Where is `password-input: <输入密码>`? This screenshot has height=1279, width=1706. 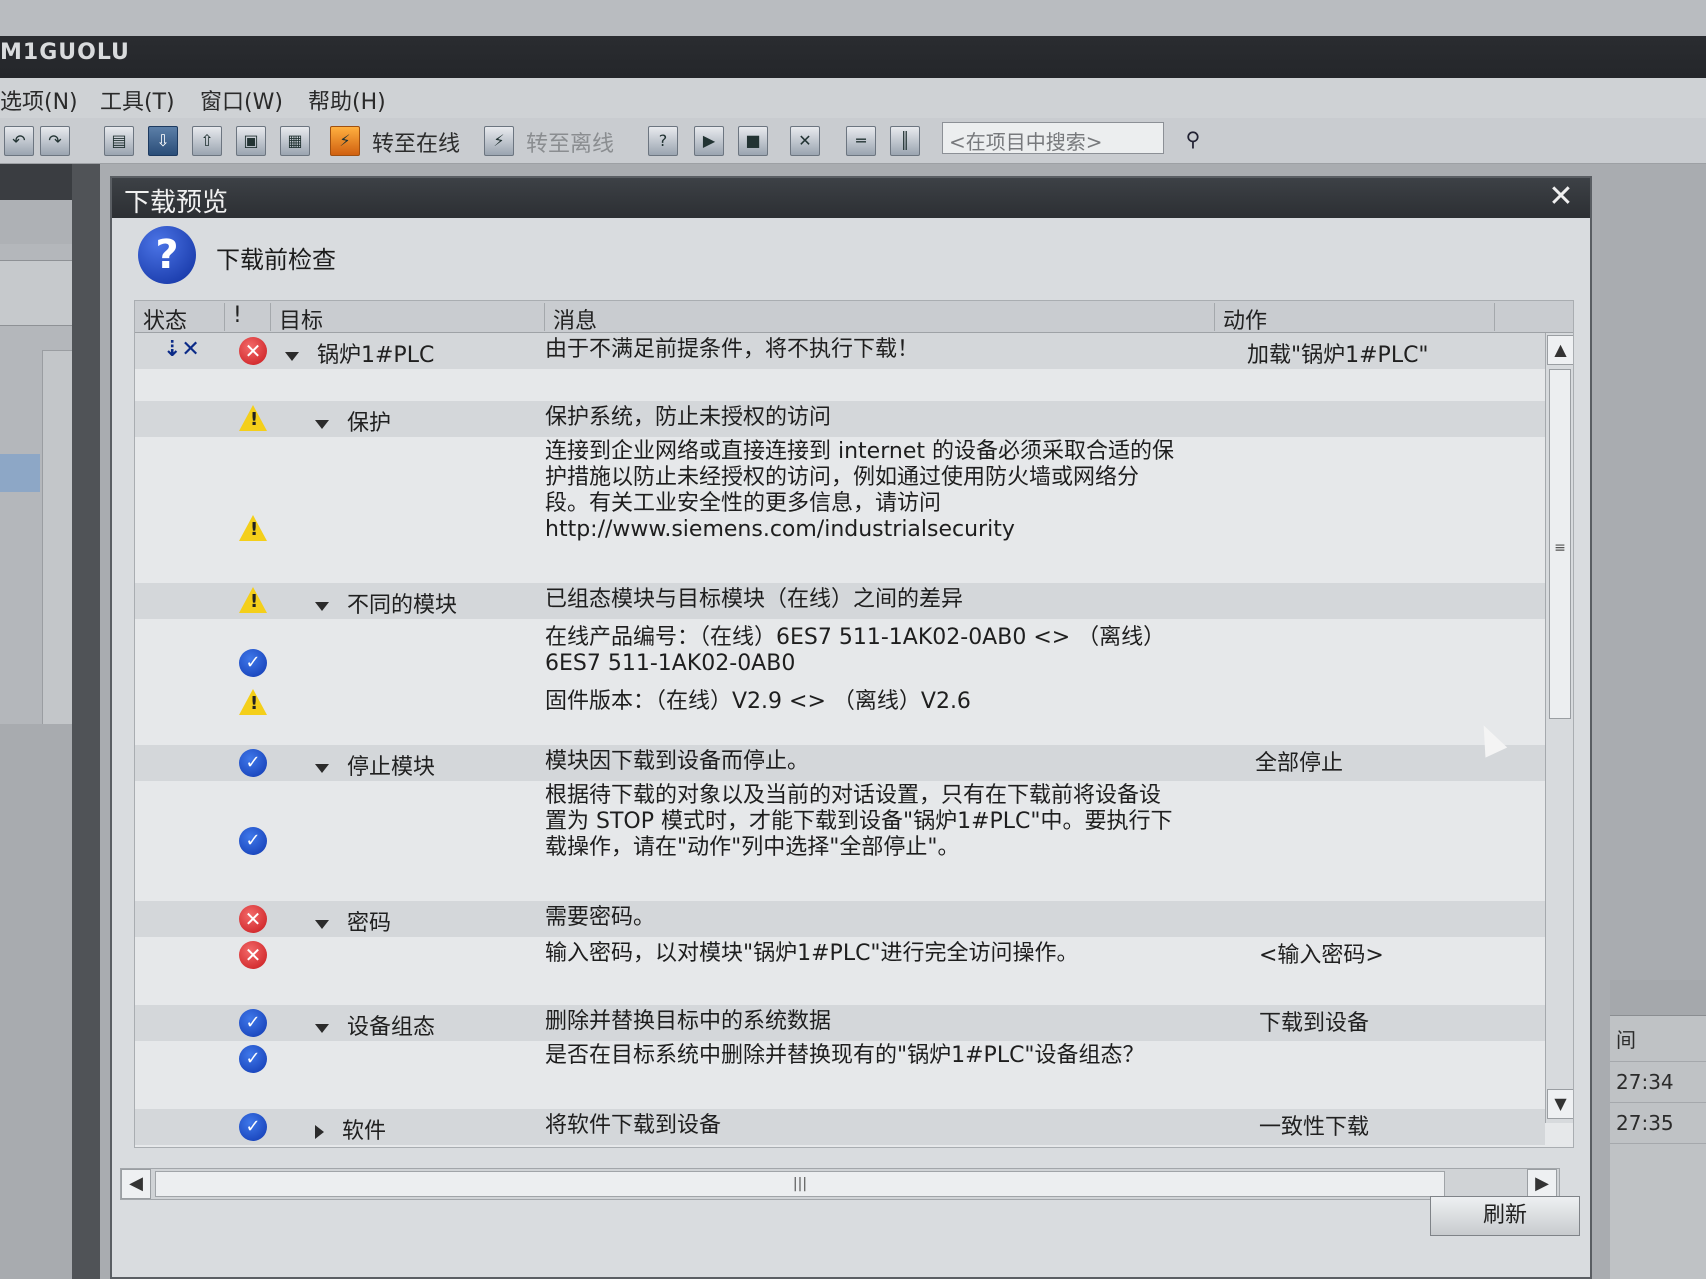
password-input: <输入密码> is located at coordinates (1321, 953).